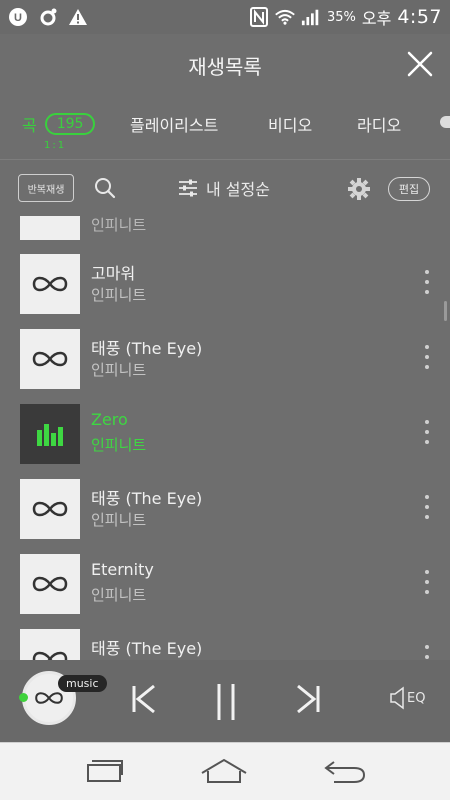  Describe the element at coordinates (188, 188) in the screenshot. I see `sliders-icon` at that location.